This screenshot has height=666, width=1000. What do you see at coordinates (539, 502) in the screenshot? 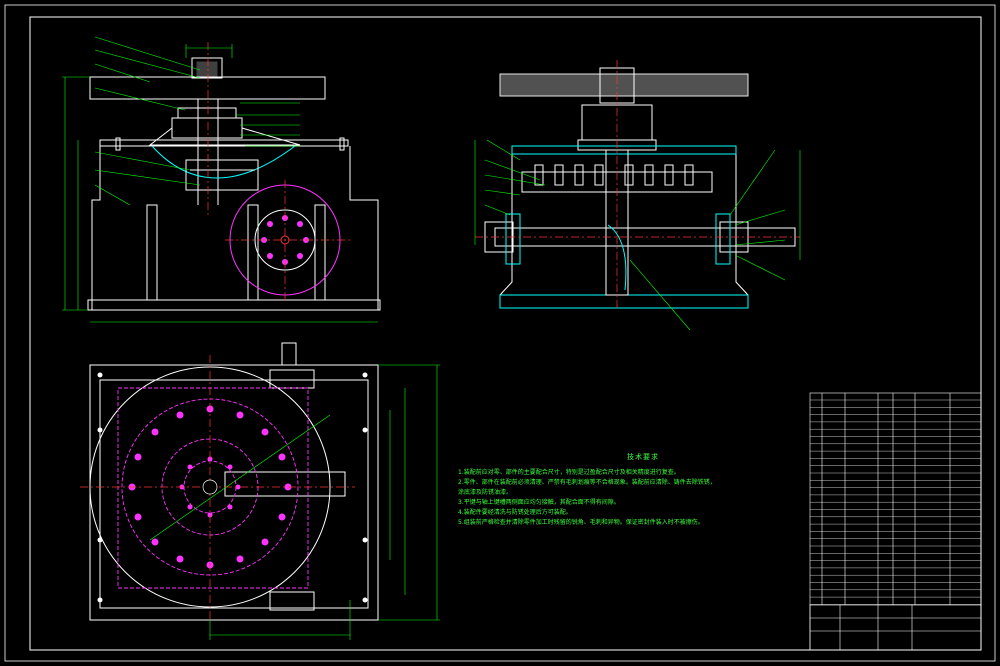
I see `tech-note-3: 3.平键与轴上键槽两侧面应均匀接触，其配合面不得有间隙。` at bounding box center [539, 502].